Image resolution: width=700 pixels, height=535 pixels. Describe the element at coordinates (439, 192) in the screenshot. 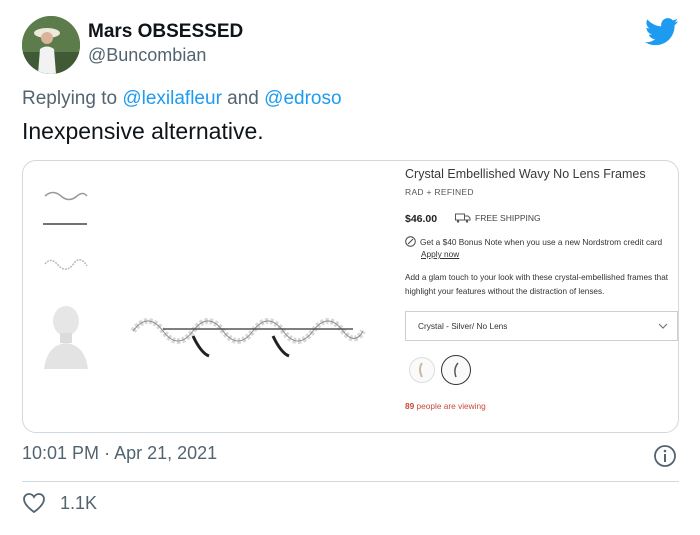

I see `product-brand: RAD + REFINED` at that location.